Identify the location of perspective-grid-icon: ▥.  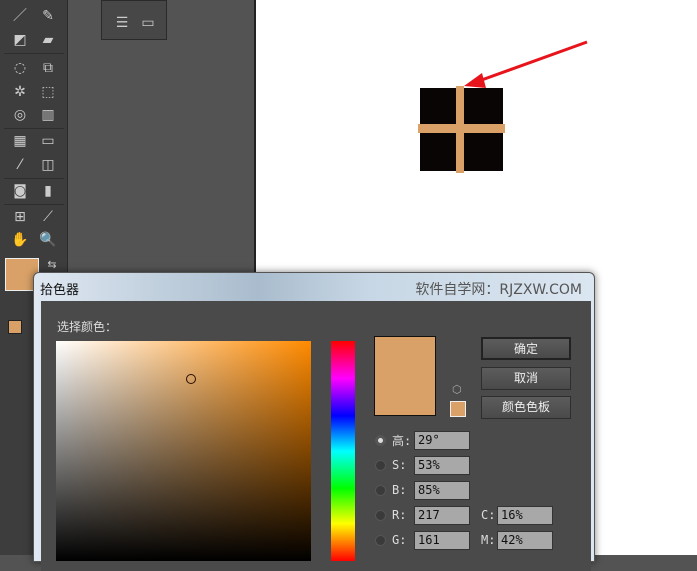
(48, 115).